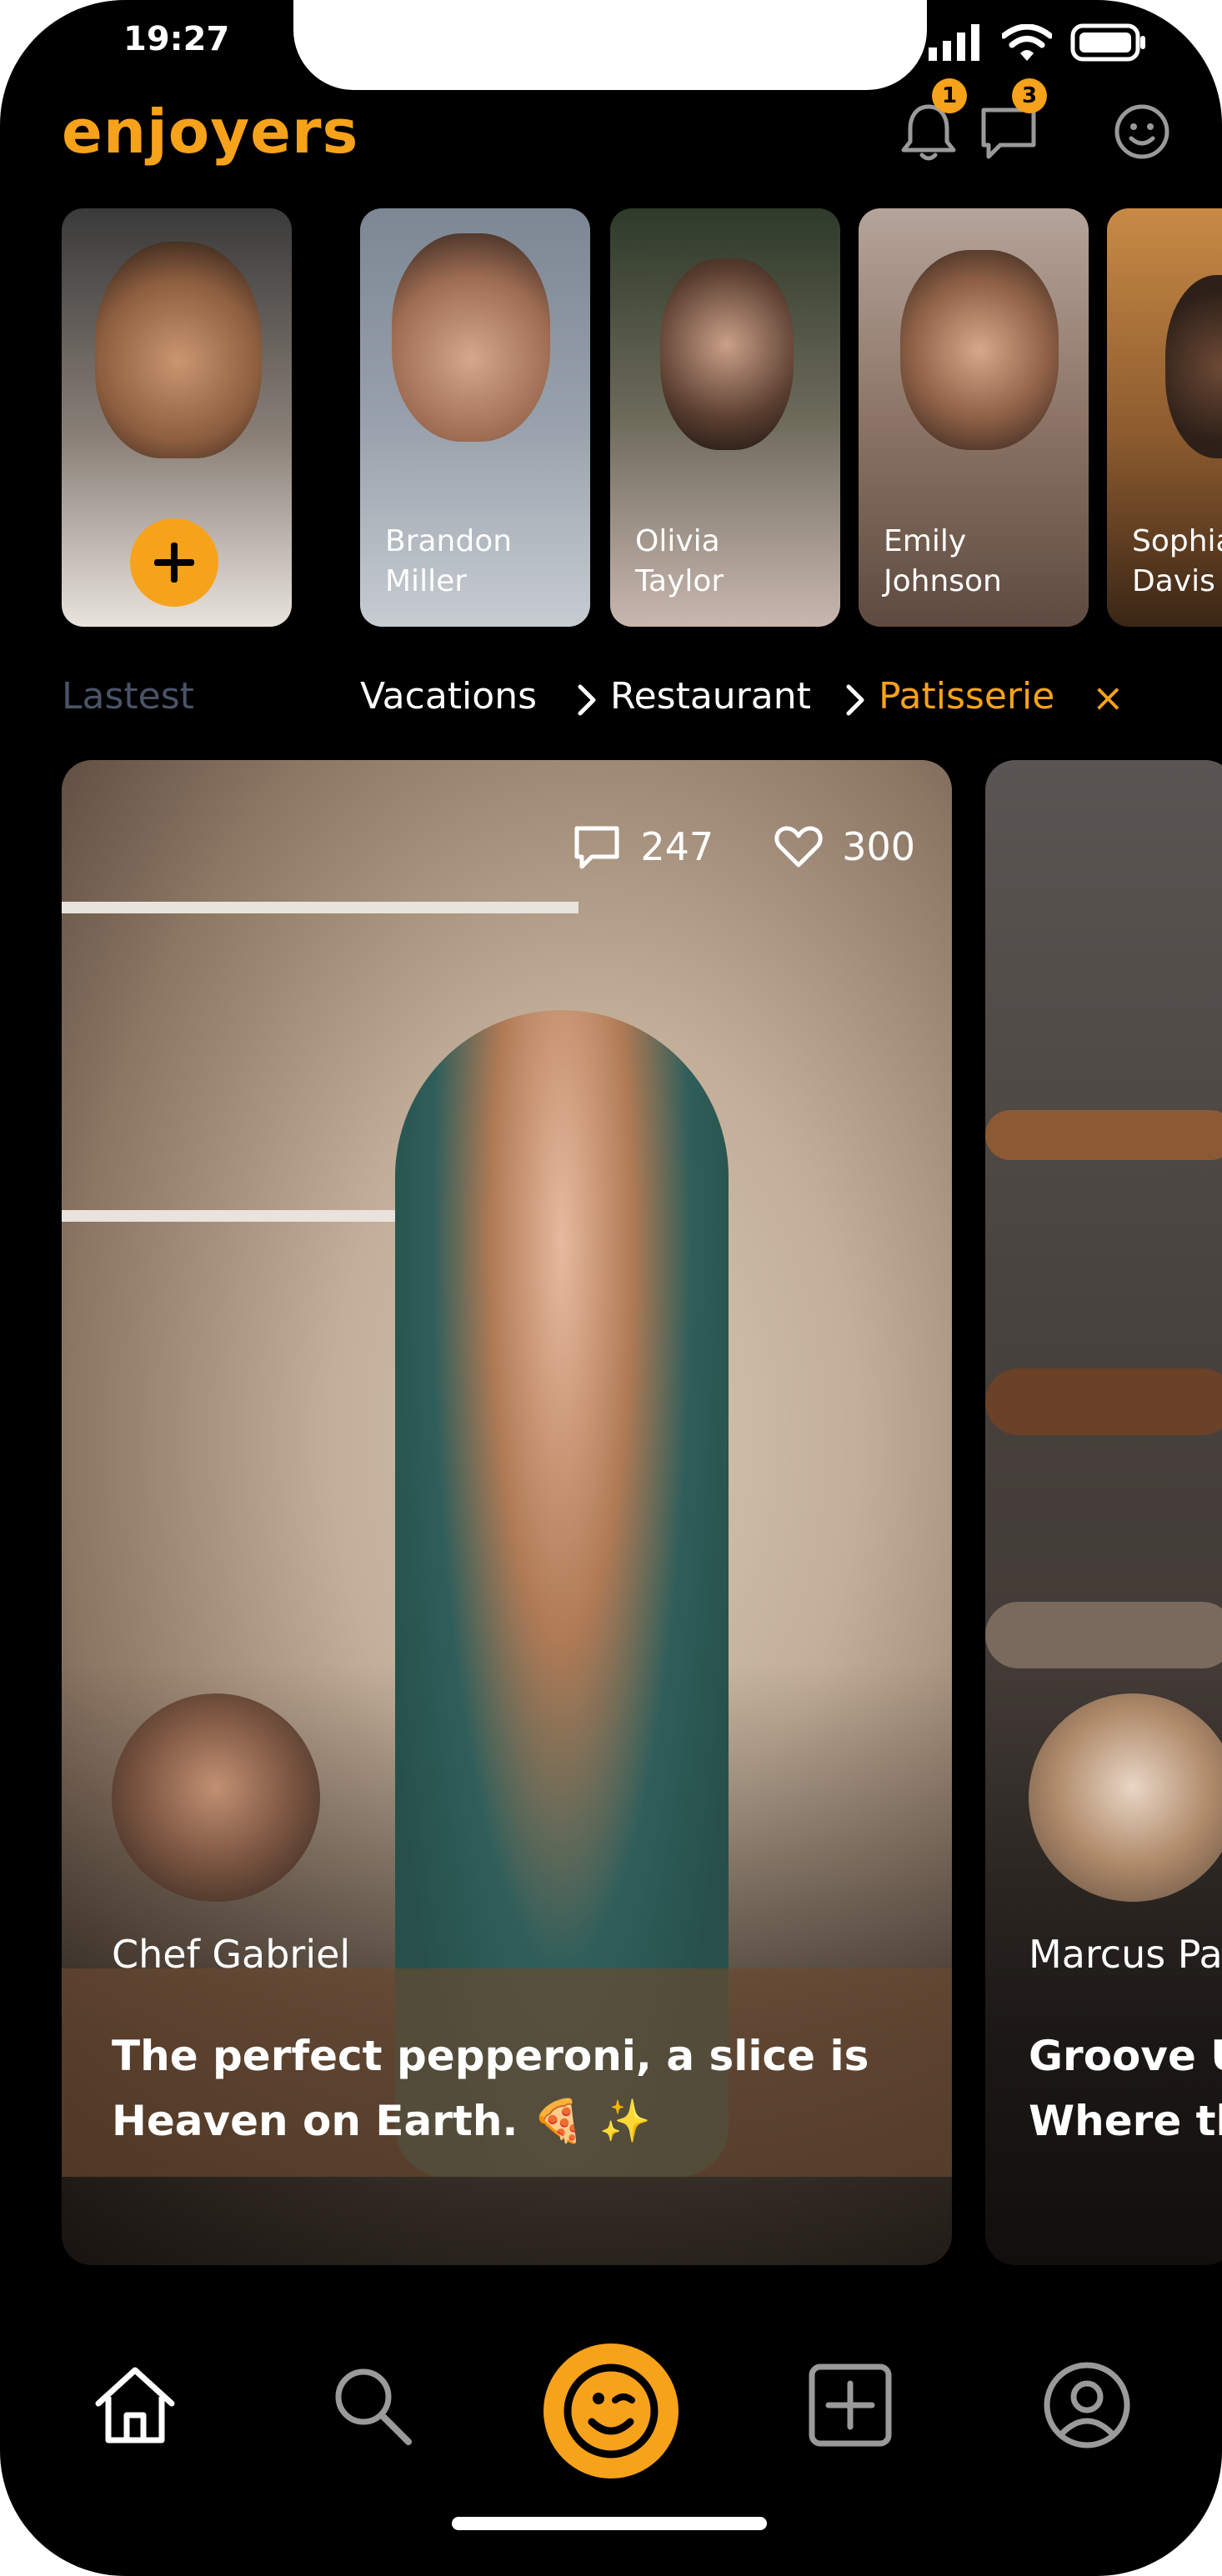 The image size is (1222, 2576). I want to click on app-logo: enjoyers, so click(210, 132).